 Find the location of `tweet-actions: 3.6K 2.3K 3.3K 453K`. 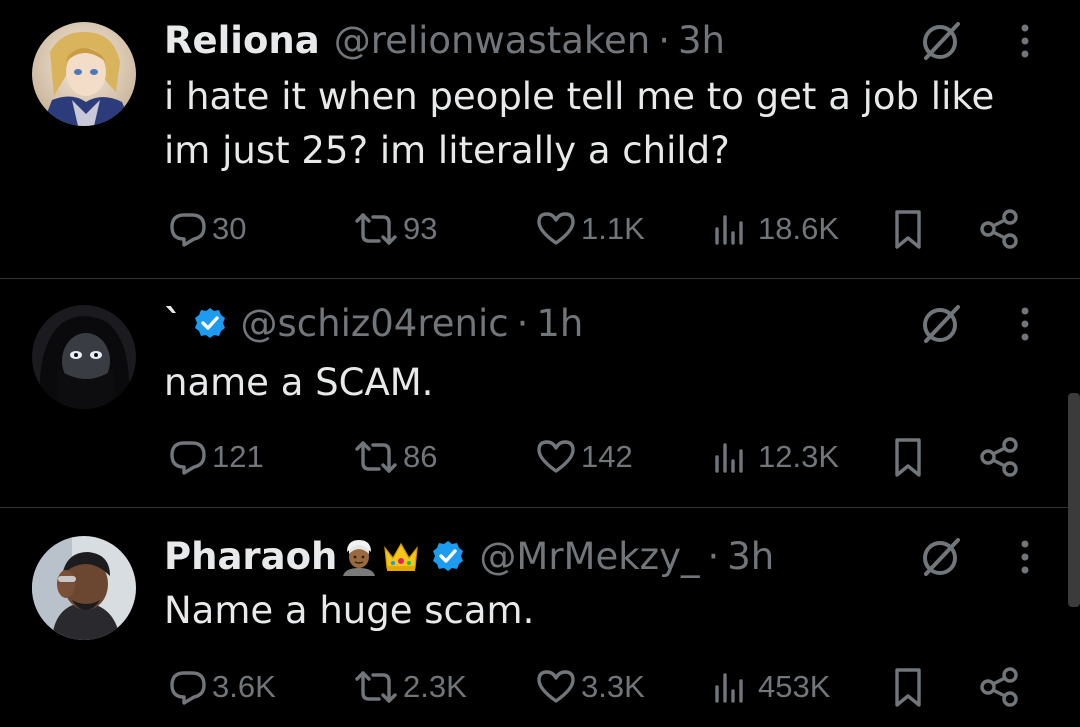

tweet-actions: 3.6K 2.3K 3.3K 453K is located at coordinates (540, 687).